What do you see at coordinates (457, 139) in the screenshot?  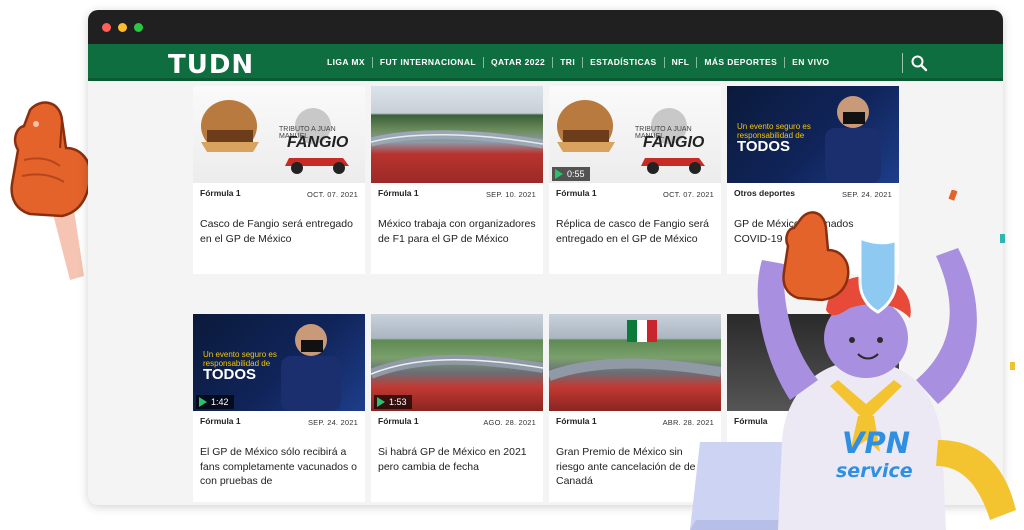 I see `racetrack-illustration` at bounding box center [457, 139].